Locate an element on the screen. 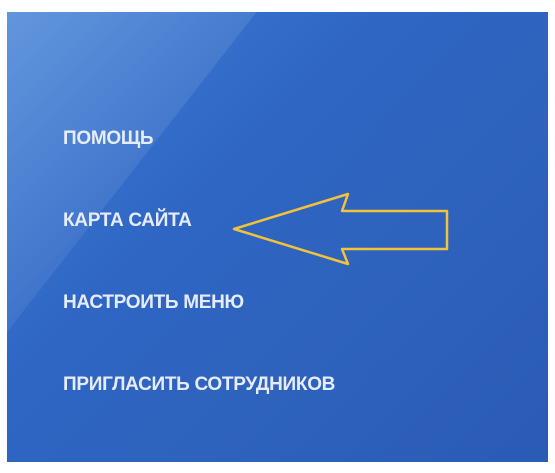 Image resolution: width=555 pixels, height=473 pixels. menu-item-help: ПОМОЩЬ is located at coordinates (199, 166).